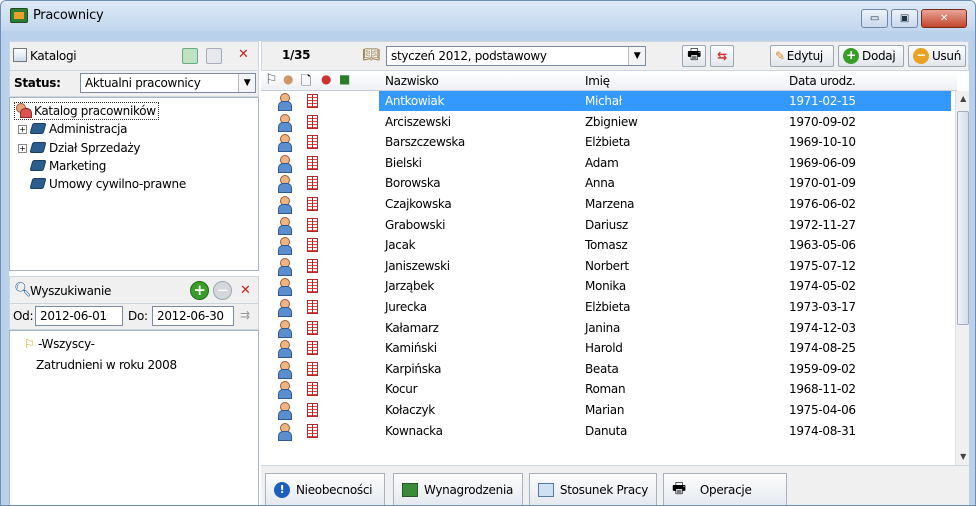  I want to click on table-row: Jurecka Elżbieta 1973-03-17, so click(609, 307).